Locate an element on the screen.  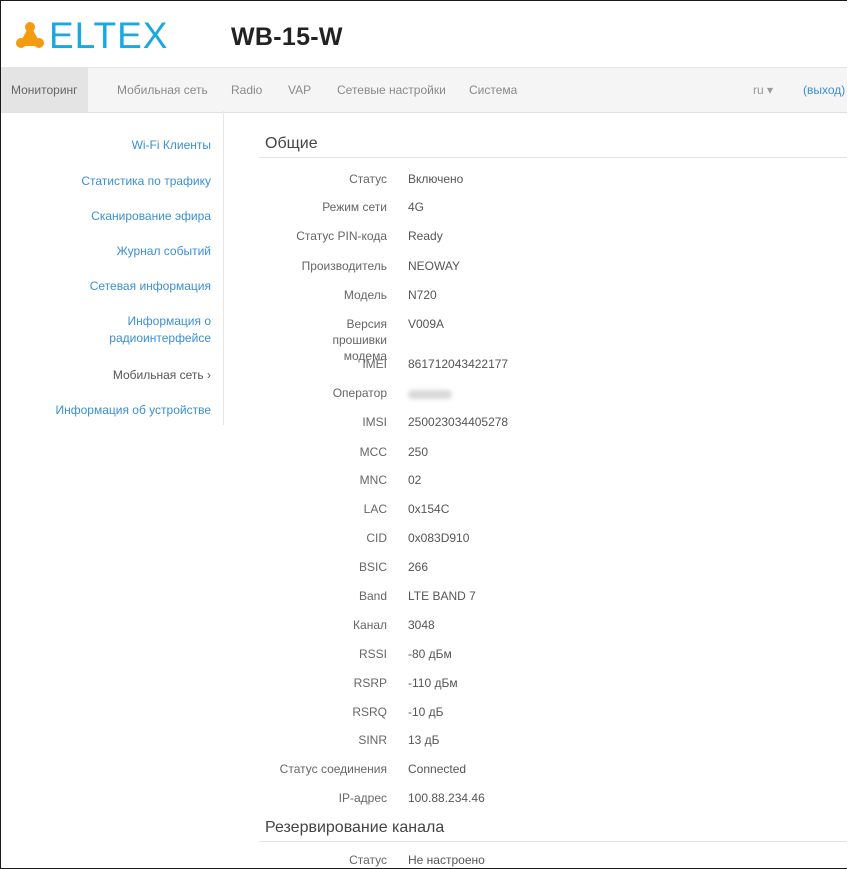
value-mnc: 02 is located at coordinates (415, 480).